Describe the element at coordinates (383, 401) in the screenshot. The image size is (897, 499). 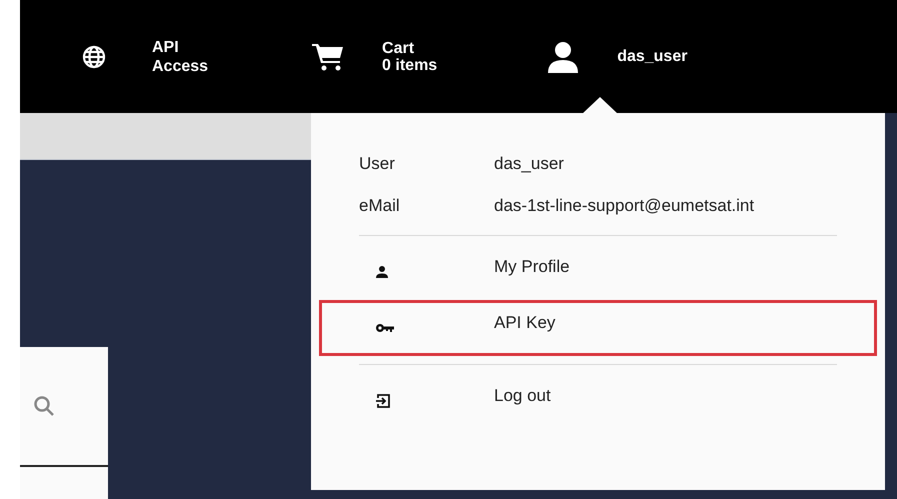
I see `logout-icon` at that location.